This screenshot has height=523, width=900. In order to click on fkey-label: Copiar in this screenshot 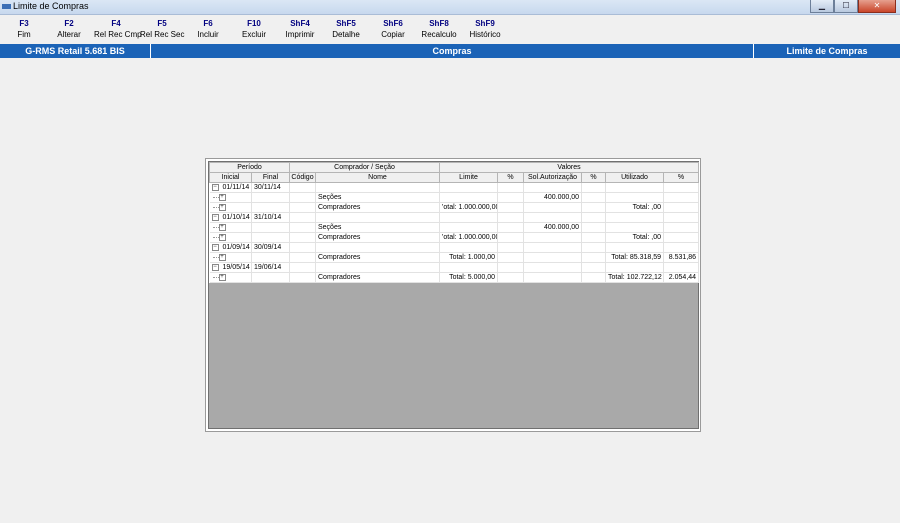, I will do `click(393, 34)`.